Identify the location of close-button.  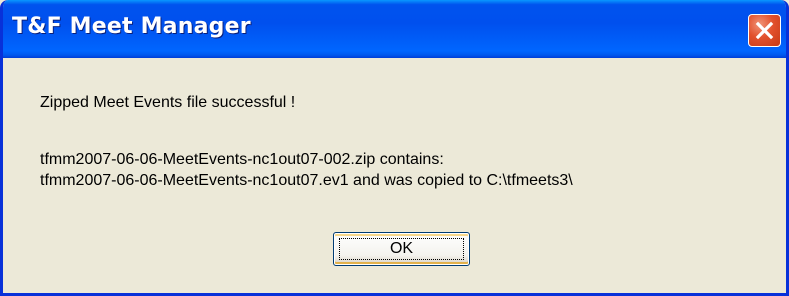
(764, 30).